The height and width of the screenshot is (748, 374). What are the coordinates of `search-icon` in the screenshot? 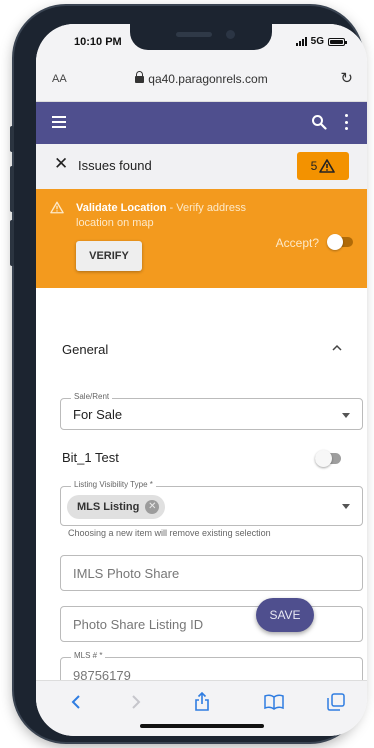 It's located at (319, 122).